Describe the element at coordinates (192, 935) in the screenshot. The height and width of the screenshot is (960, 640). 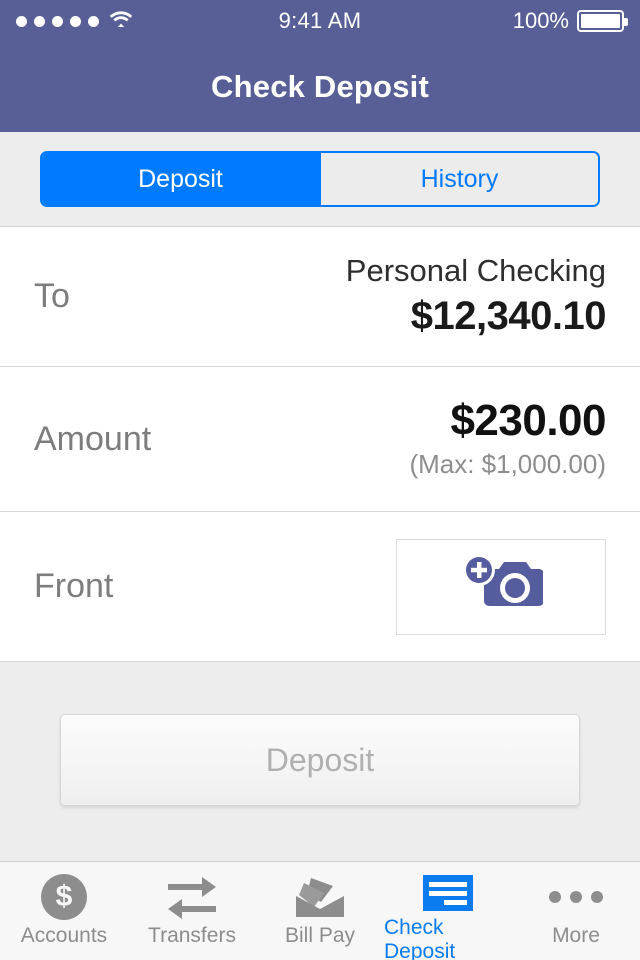
I see `tab-label-transfers: Transfers` at that location.